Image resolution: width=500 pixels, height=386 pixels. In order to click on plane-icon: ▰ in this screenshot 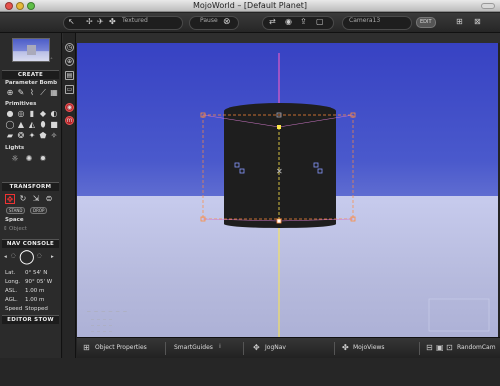, I will do `click(10, 136)`.